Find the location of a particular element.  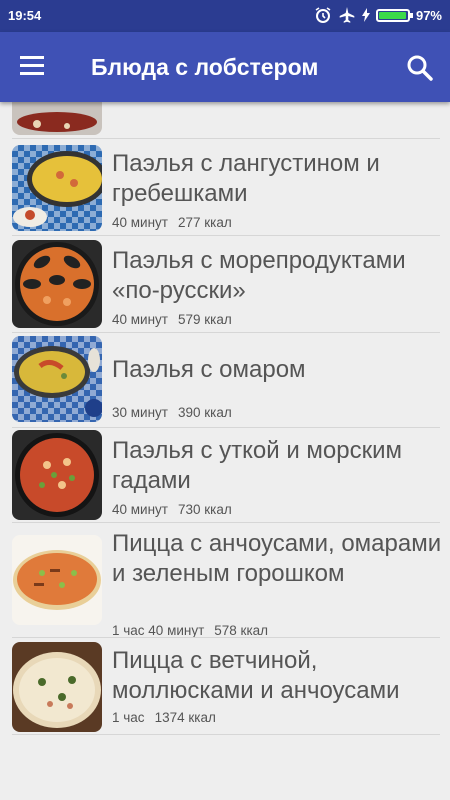

battery-percent: 97% is located at coordinates (428, 15).